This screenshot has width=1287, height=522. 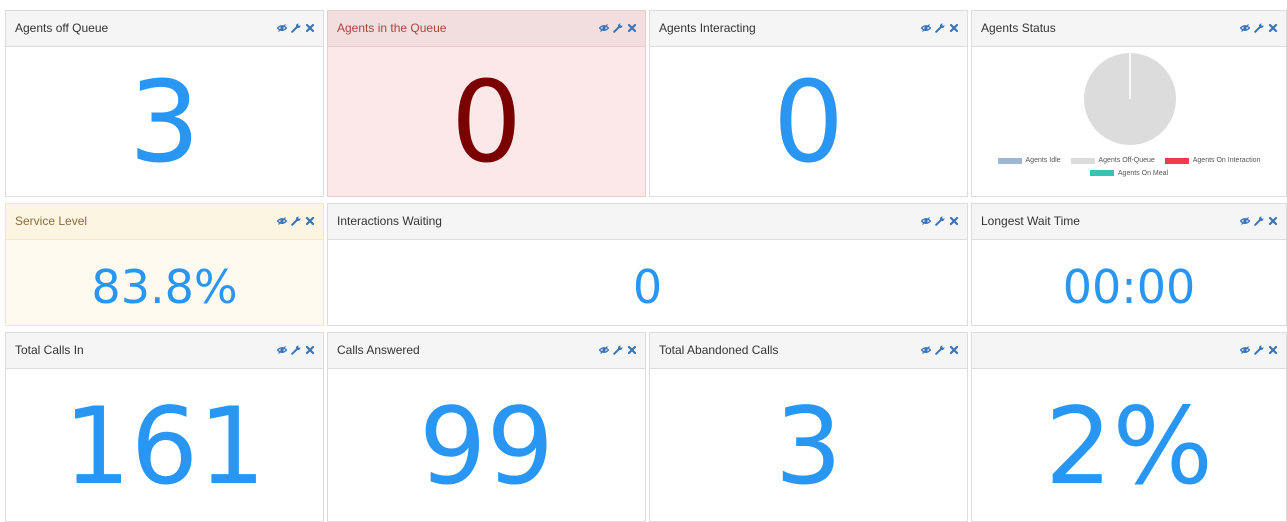 I want to click on panel-title: Service Level, so click(x=51, y=221).